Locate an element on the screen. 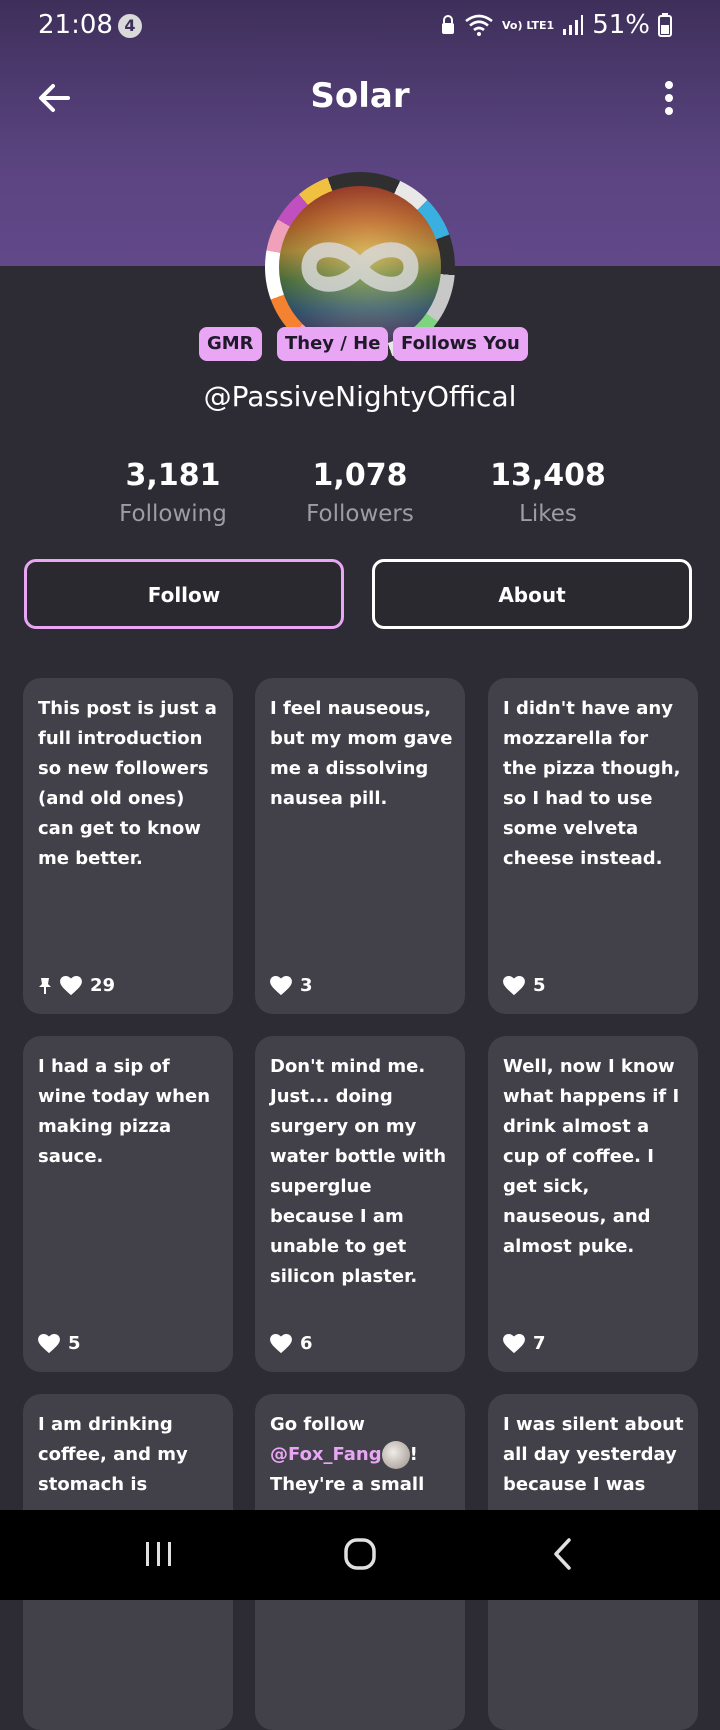 The height and width of the screenshot is (1730, 720). mention-avatar is located at coordinates (395, 1455).